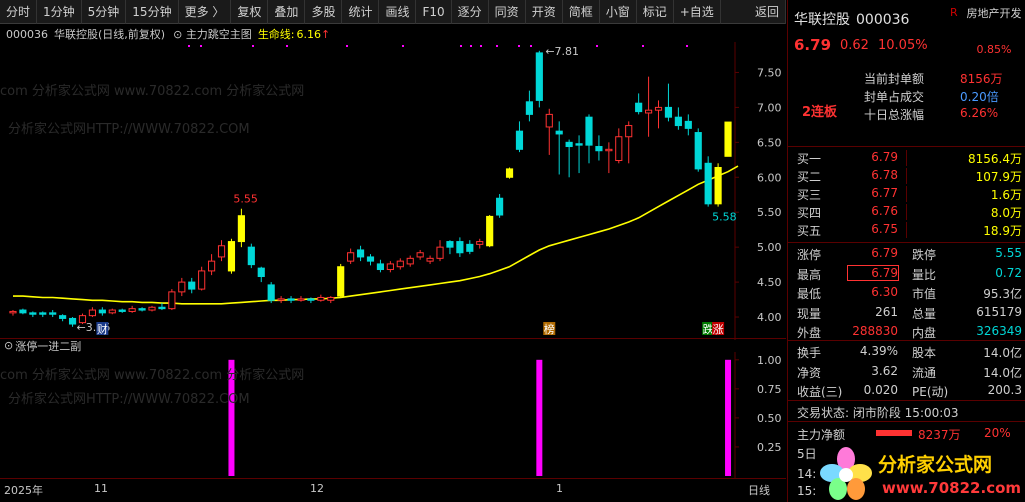 The width and height of the screenshot is (1025, 502). What do you see at coordinates (894, 115) in the screenshot?
I see `seal-label: 十日总涨幅` at bounding box center [894, 115].